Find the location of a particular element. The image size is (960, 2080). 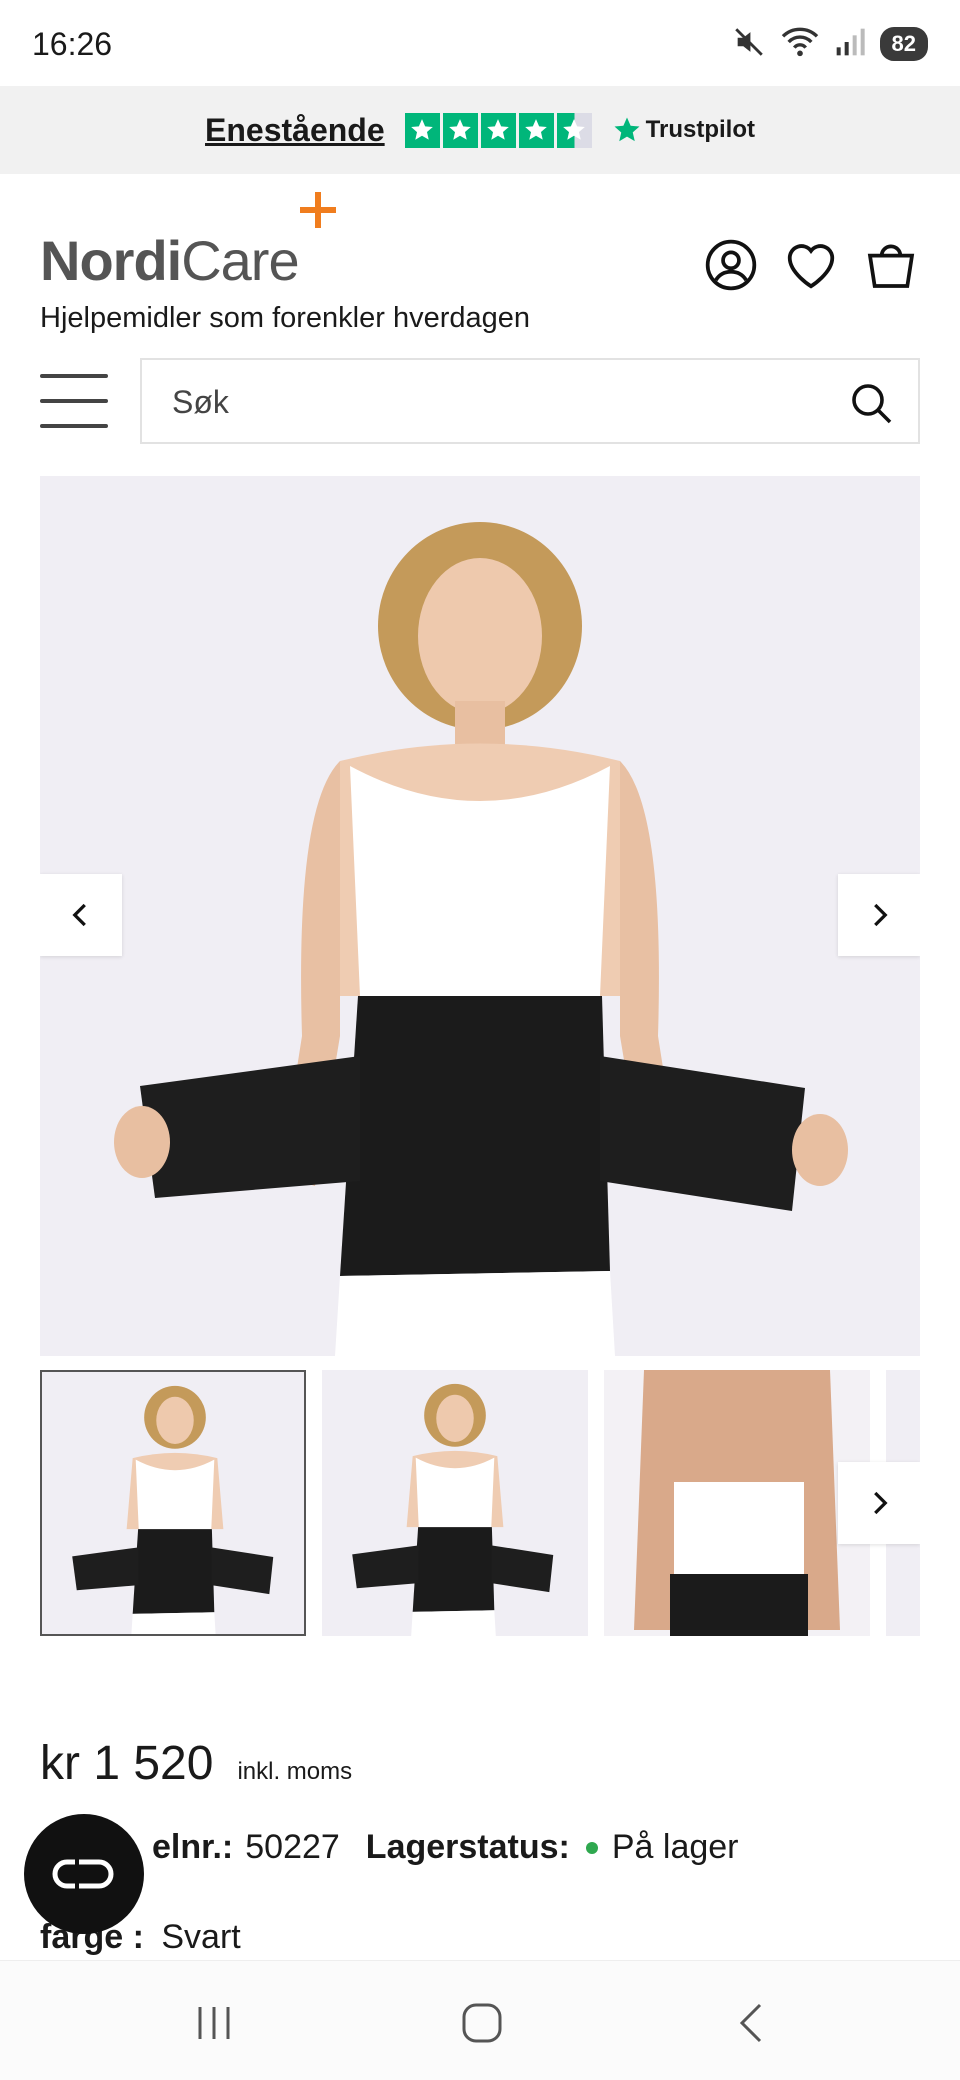

stock-status-label: Lagerstatus: is located at coordinates (467, 1847).